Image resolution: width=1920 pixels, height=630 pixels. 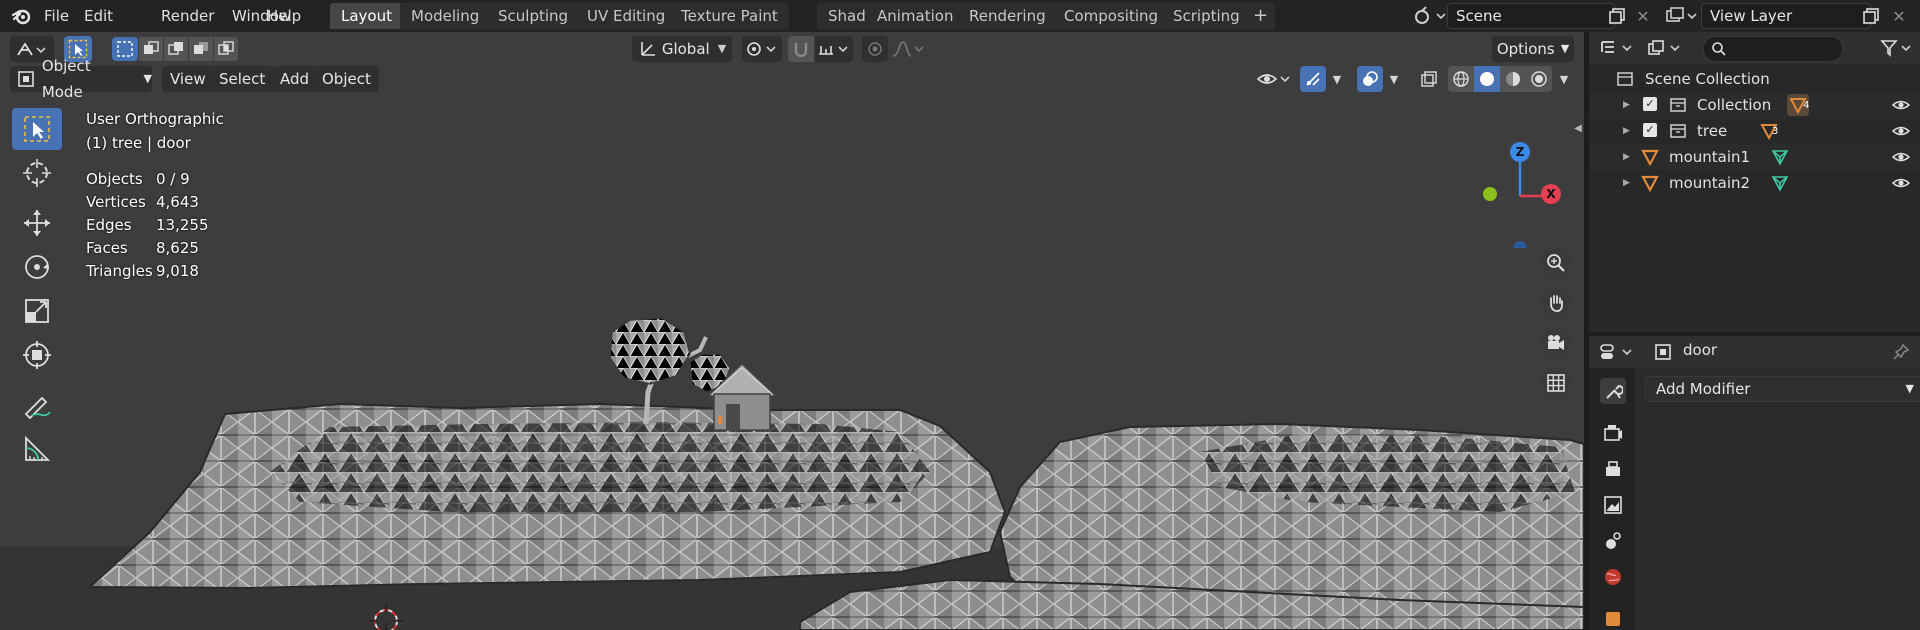 I want to click on select-mode-subtract-icon, so click(x=176, y=49).